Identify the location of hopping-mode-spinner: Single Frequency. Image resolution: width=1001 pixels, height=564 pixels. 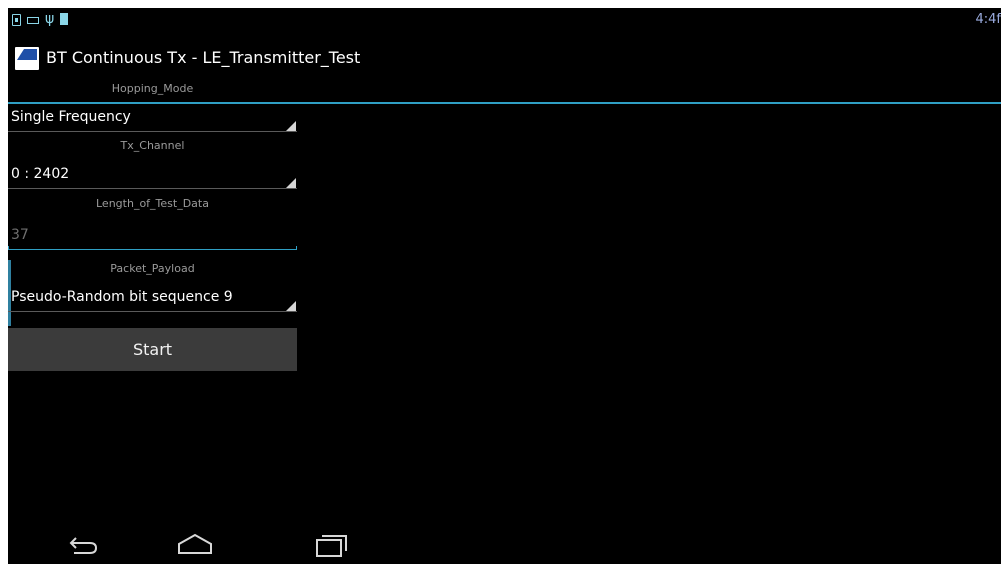
(152, 118).